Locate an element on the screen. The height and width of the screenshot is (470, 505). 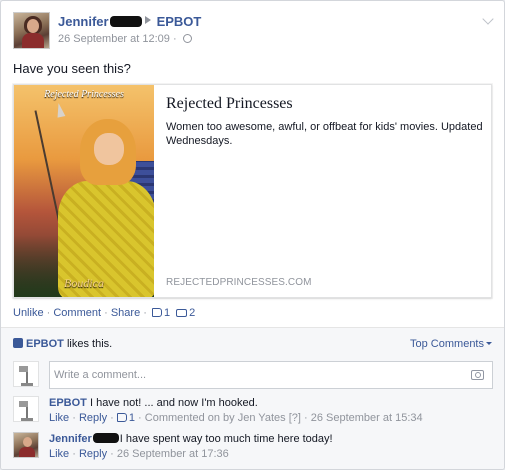
like-count-icon is located at coordinates (156, 312).